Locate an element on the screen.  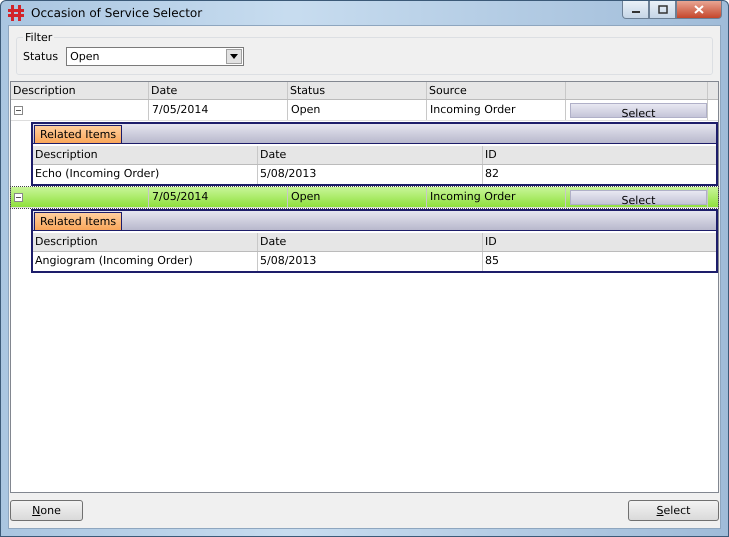
status-label: Status is located at coordinates (40, 56).